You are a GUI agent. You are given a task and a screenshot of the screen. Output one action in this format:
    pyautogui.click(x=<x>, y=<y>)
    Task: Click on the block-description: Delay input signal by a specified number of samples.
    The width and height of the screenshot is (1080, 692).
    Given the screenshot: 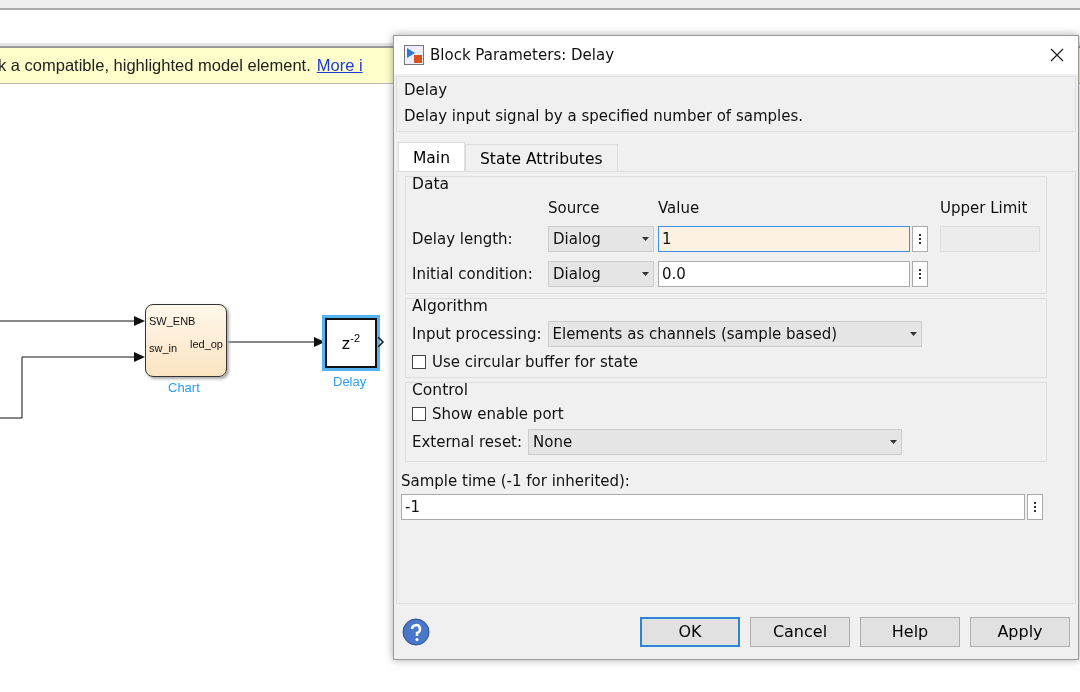 What is the action you would take?
    pyautogui.click(x=604, y=116)
    